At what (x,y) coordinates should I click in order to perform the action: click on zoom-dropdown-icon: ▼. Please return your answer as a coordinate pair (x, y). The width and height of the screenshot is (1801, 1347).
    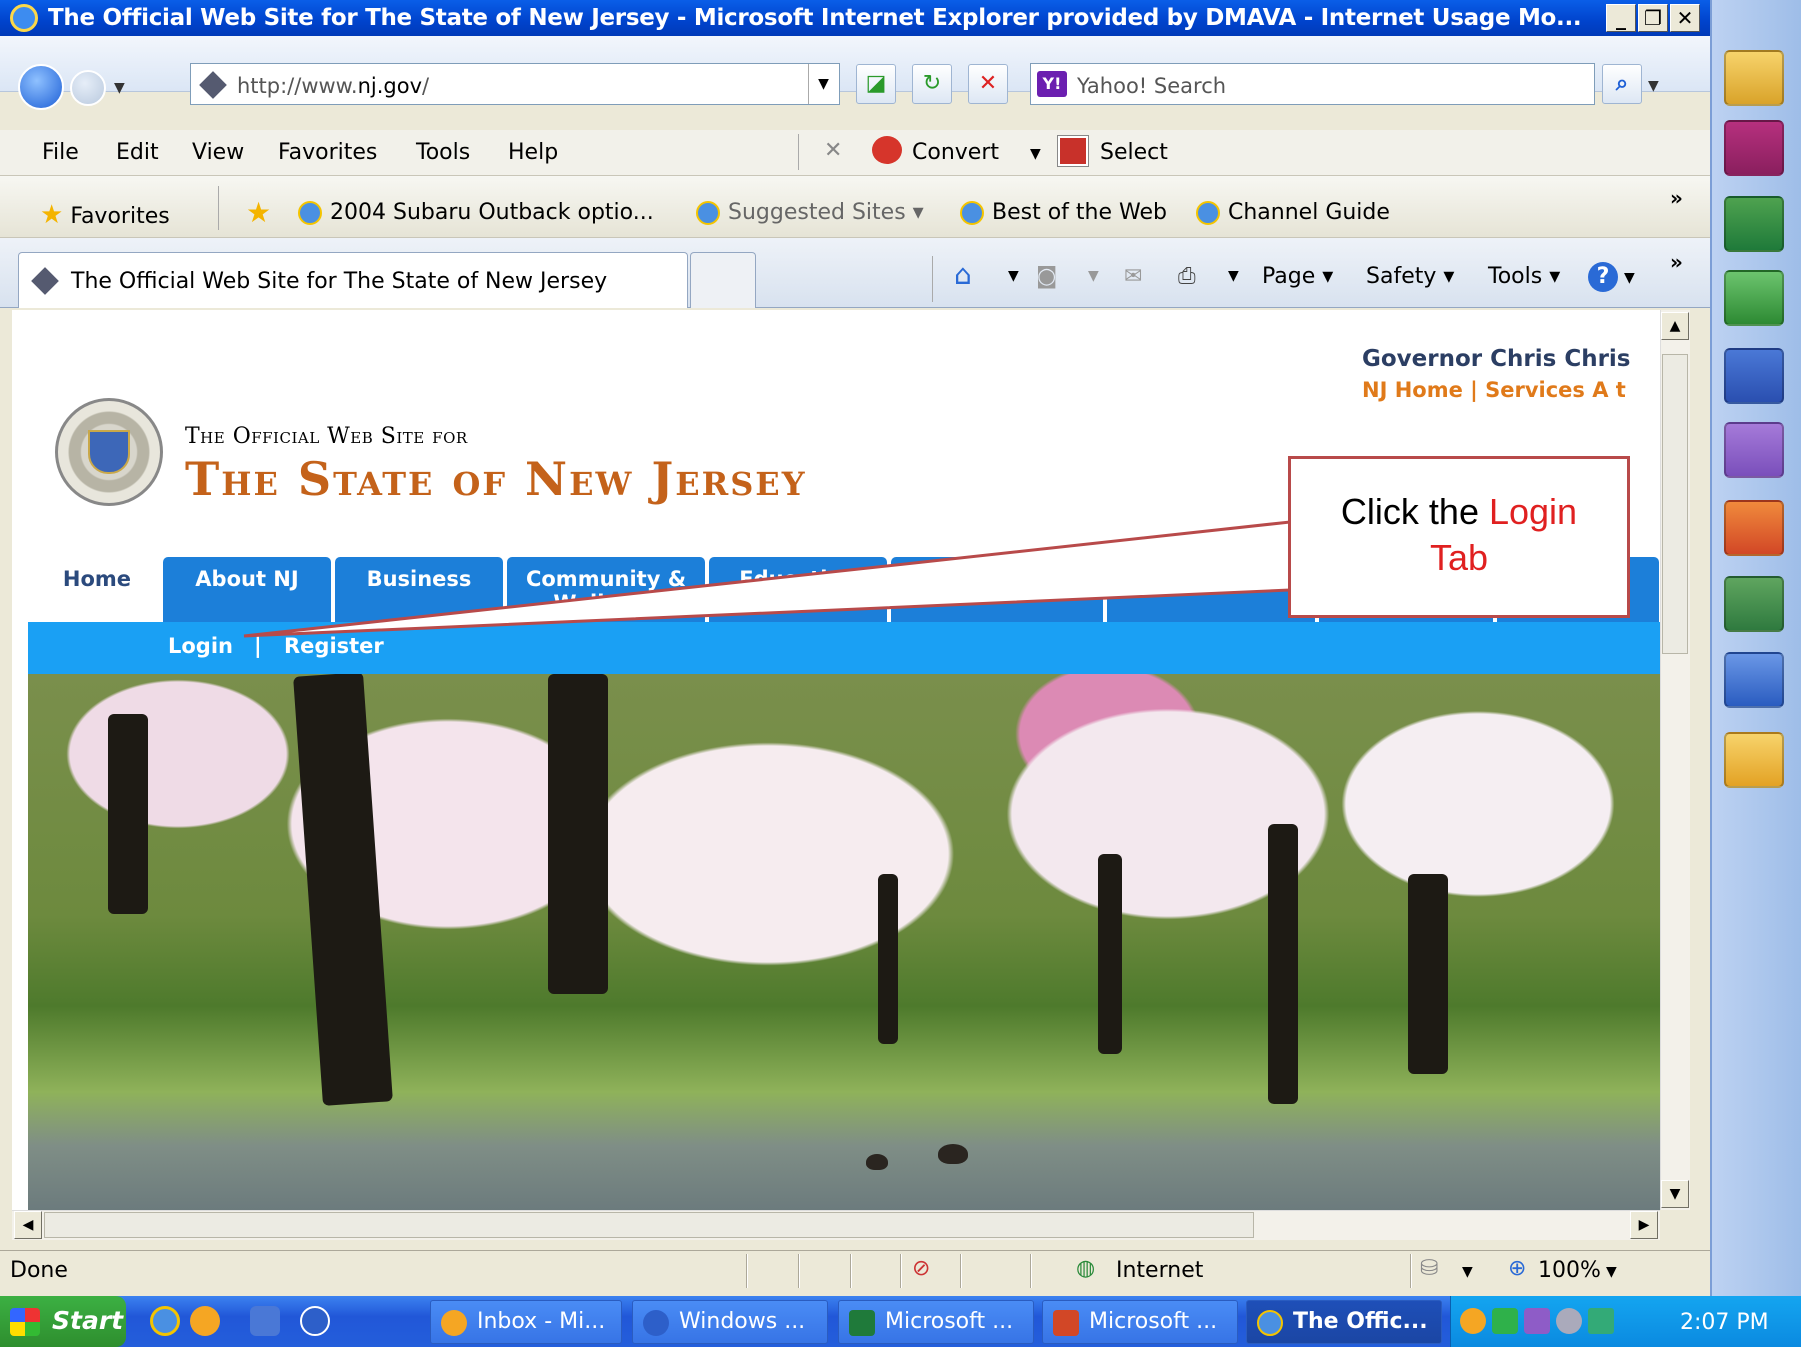
    Looking at the image, I should click on (1611, 1272).